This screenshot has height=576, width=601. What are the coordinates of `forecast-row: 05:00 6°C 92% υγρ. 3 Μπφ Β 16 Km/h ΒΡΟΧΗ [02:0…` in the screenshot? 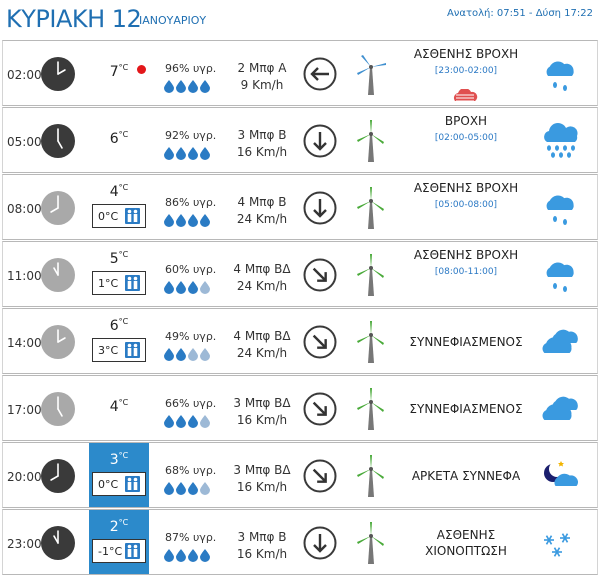 It's located at (300, 140).